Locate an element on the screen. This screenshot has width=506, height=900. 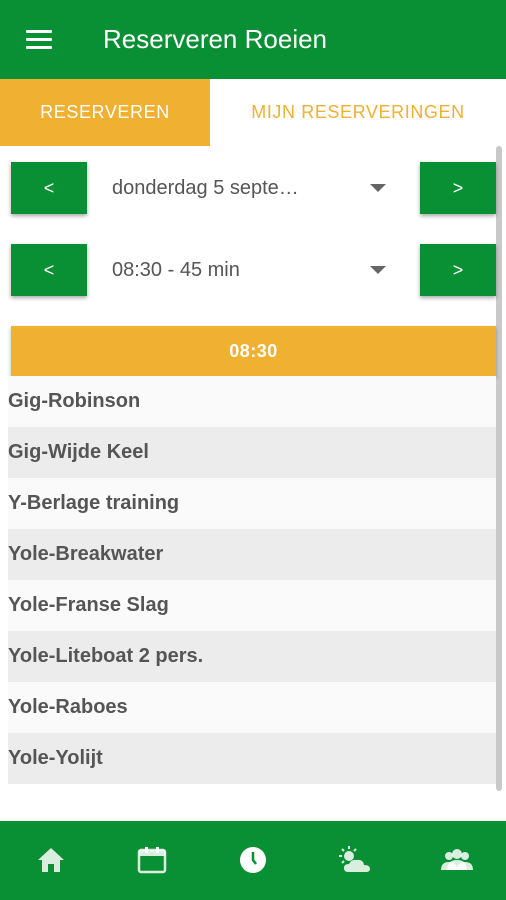
next-date-button: > is located at coordinates (458, 188).